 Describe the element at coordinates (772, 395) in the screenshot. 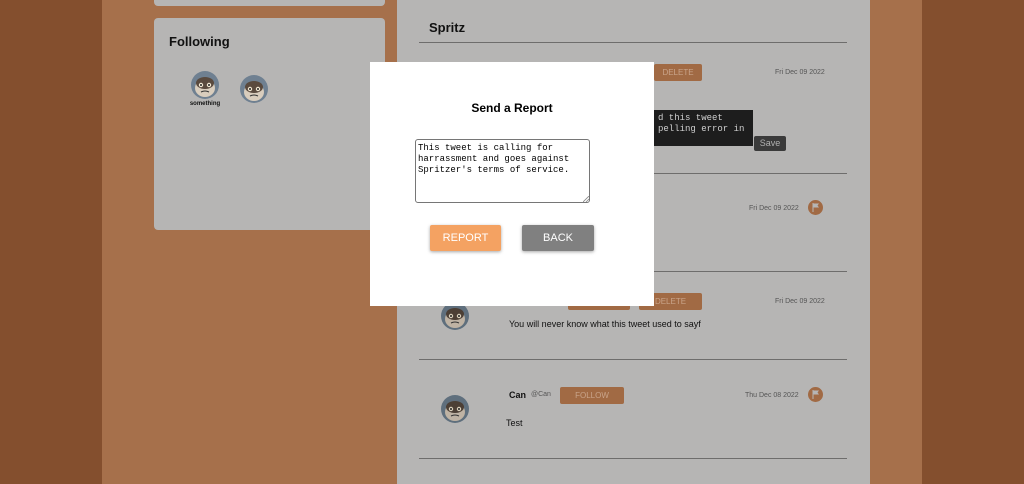

I see `tweet-date: Thu Dec 08 2022` at that location.